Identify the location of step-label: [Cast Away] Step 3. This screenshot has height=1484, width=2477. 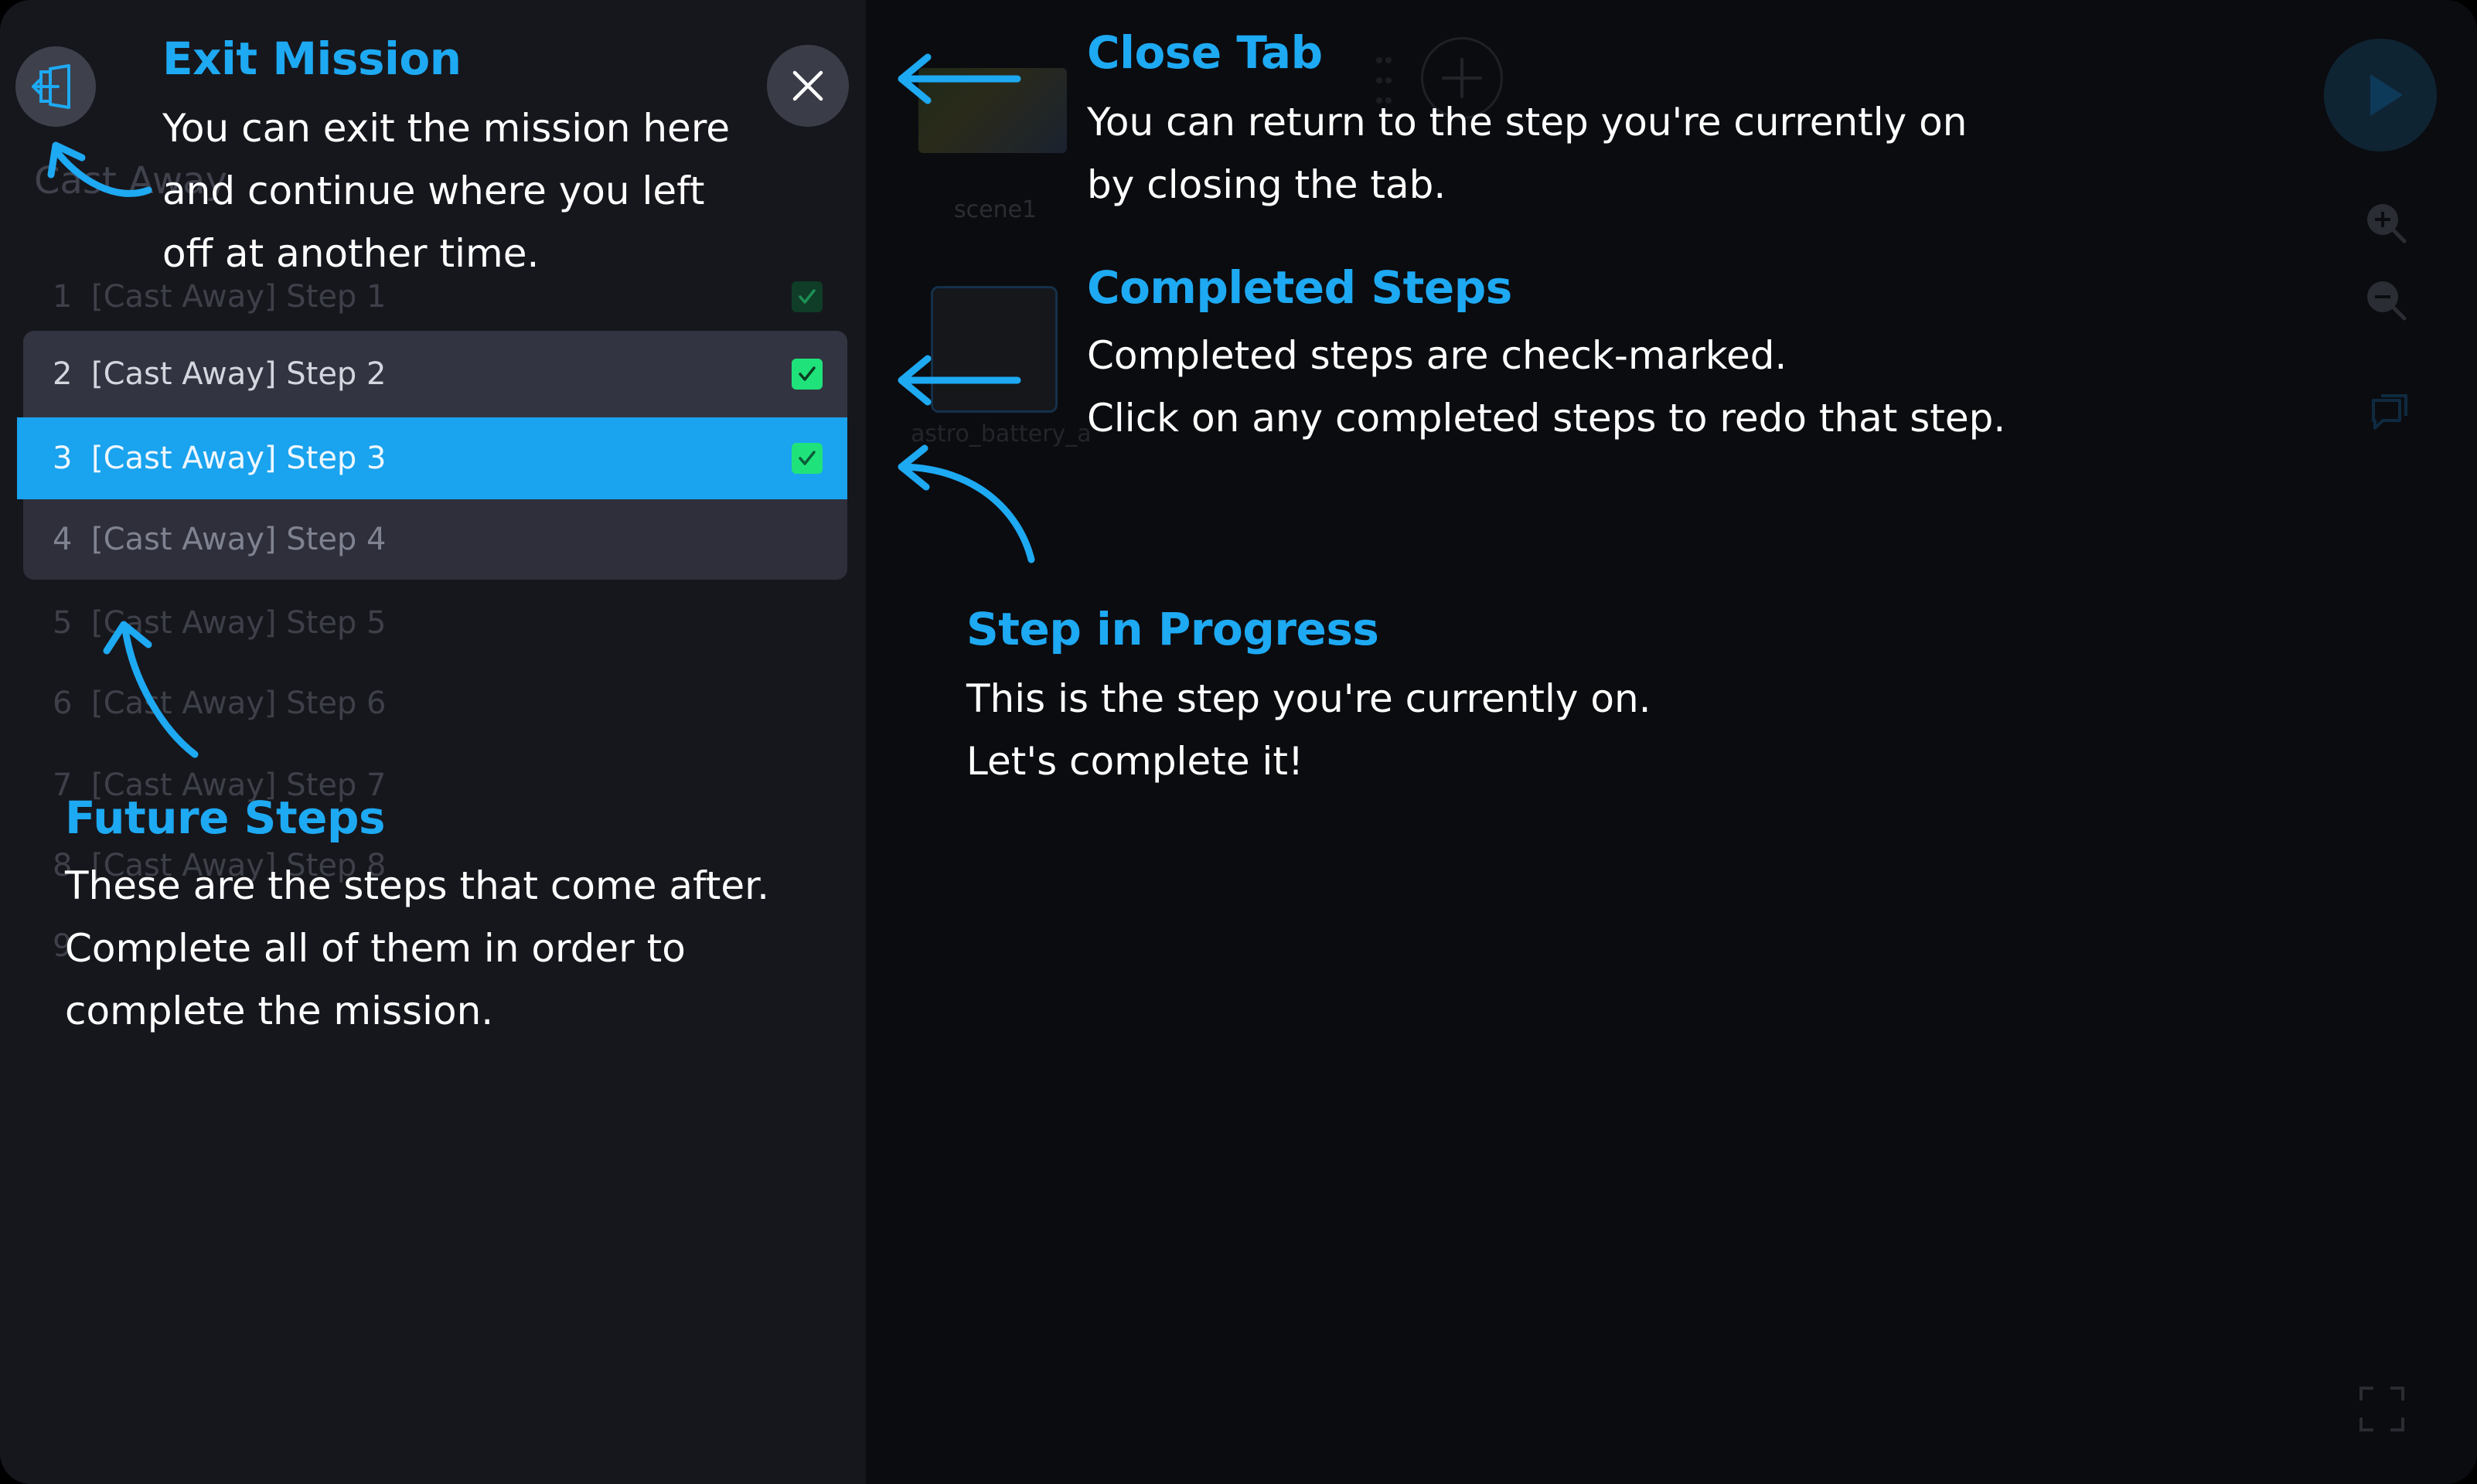
(239, 458).